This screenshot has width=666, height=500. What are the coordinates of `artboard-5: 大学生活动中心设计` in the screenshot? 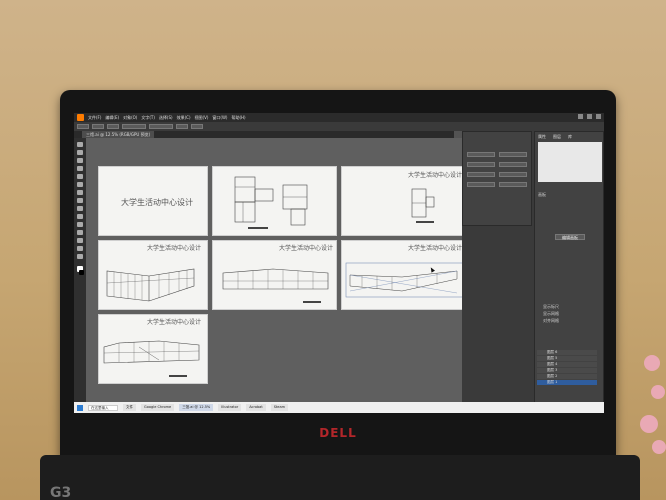 It's located at (274, 275).